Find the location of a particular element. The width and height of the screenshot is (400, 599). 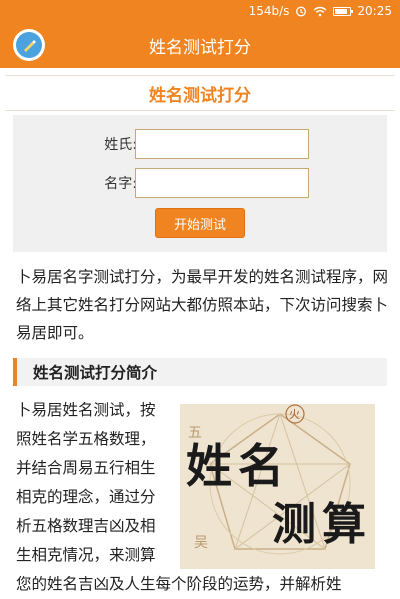

body-line: 析五格数理吉凶及相 is located at coordinates (86, 526).